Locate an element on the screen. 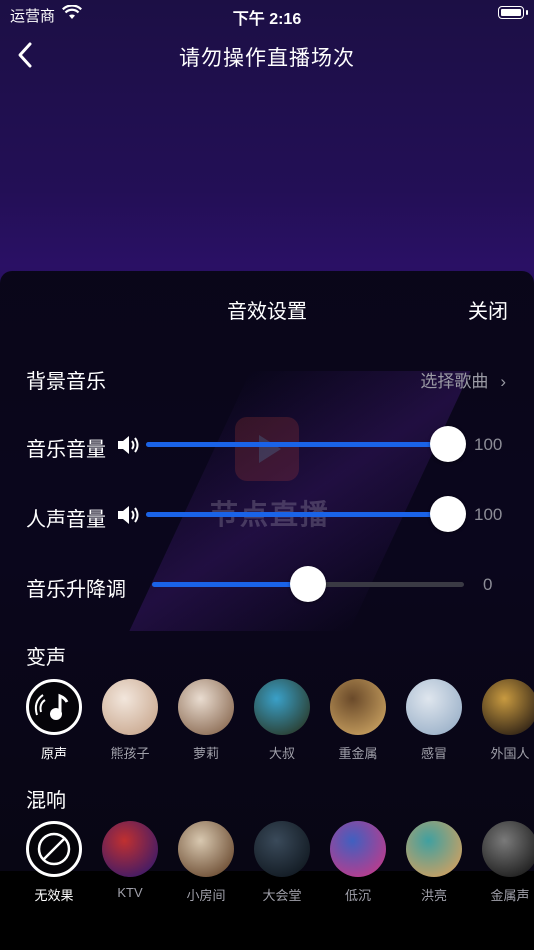 The height and width of the screenshot is (950, 534). effect-name: 洪亮 is located at coordinates (433, 895).